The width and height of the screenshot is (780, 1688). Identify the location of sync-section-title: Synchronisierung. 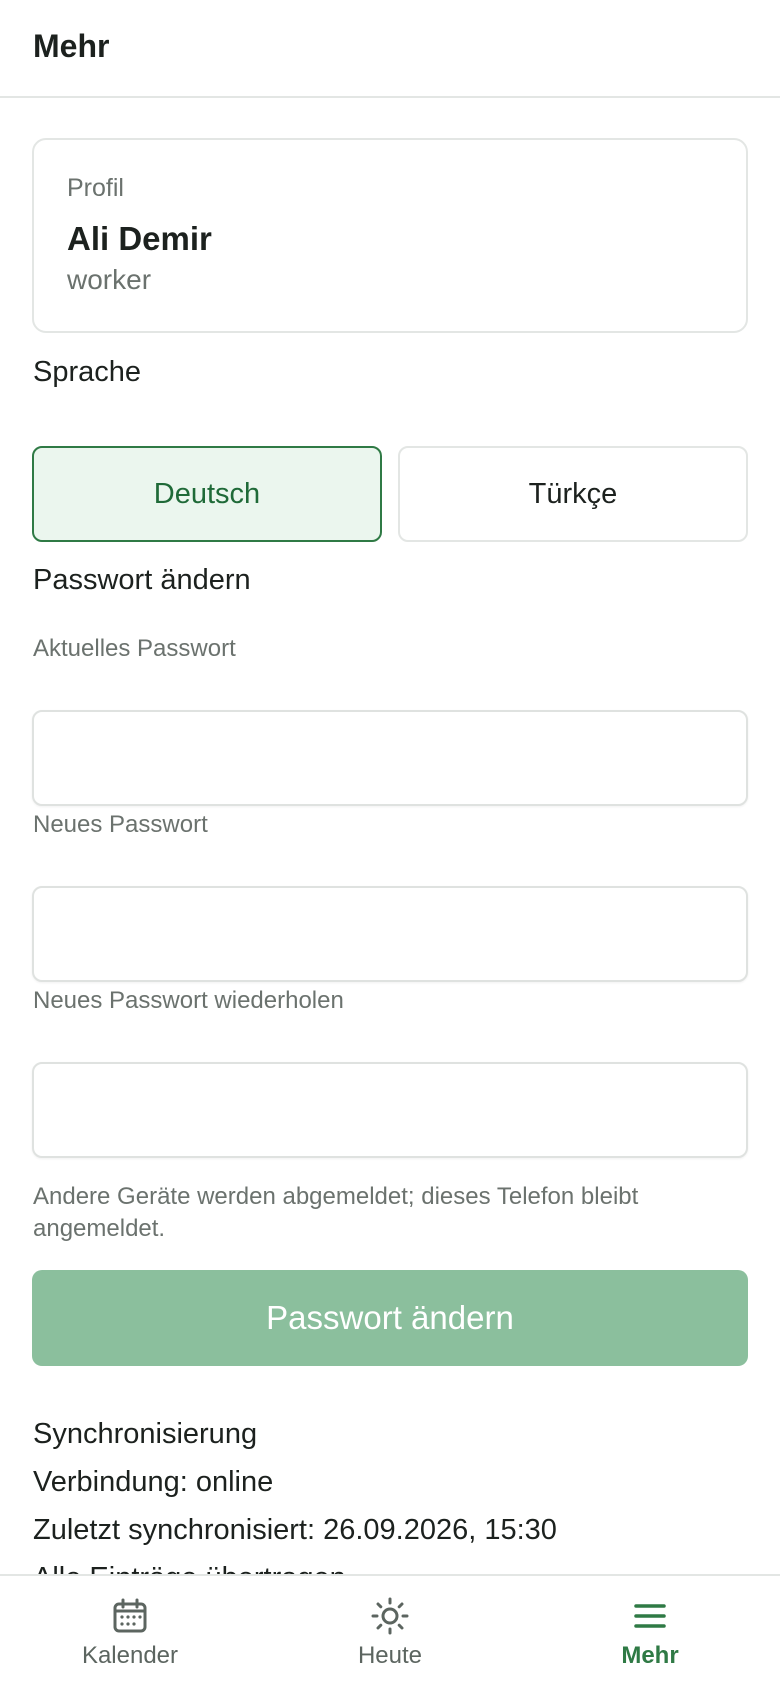
(145, 1434).